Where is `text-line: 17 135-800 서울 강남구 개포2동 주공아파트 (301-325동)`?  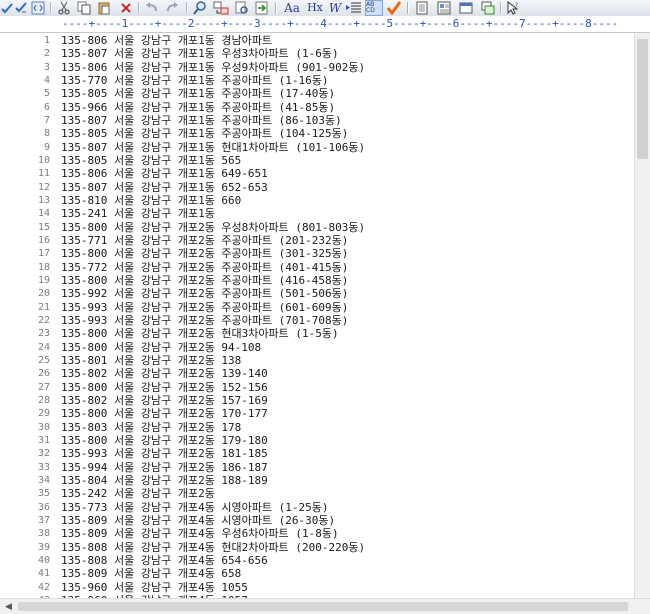
text-line: 17 135-800 서울 강남구 개포2동 주공아파트 (301-325동) is located at coordinates (317, 253).